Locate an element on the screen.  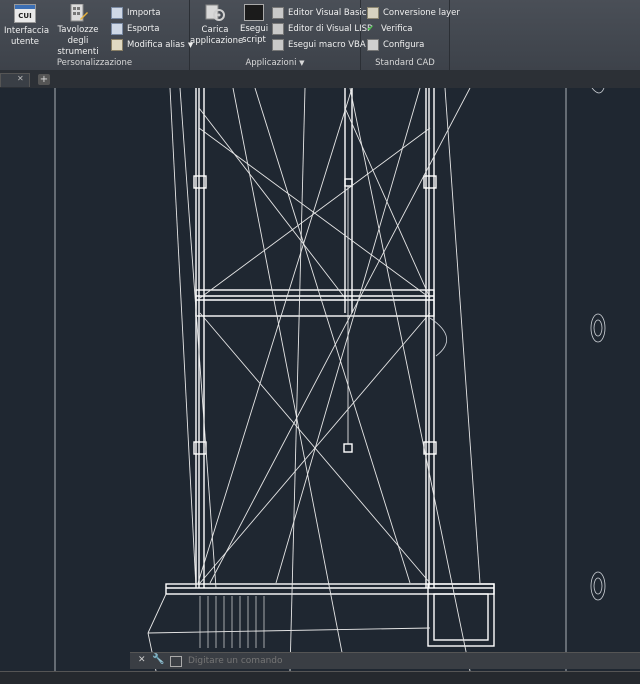
add-tab-button: + is located at coordinates (44, 79).